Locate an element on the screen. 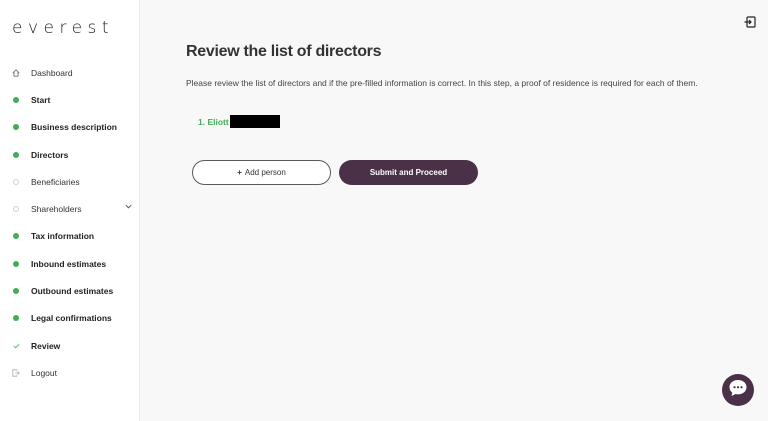  sidebar-item-logout: Logout is located at coordinates (70, 372).